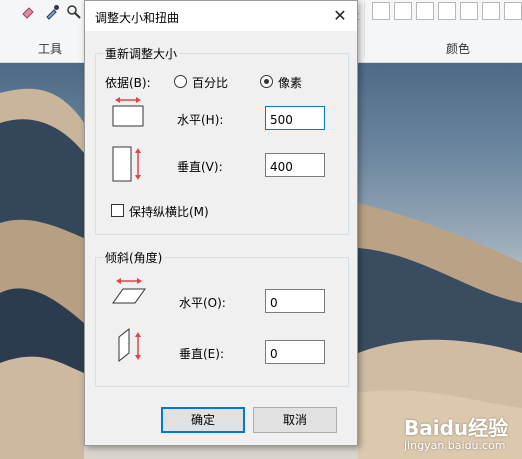 The height and width of the screenshot is (459, 522). What do you see at coordinates (202, 303) in the screenshot?
I see `skew-horizontal-label: 水平(O):` at bounding box center [202, 303].